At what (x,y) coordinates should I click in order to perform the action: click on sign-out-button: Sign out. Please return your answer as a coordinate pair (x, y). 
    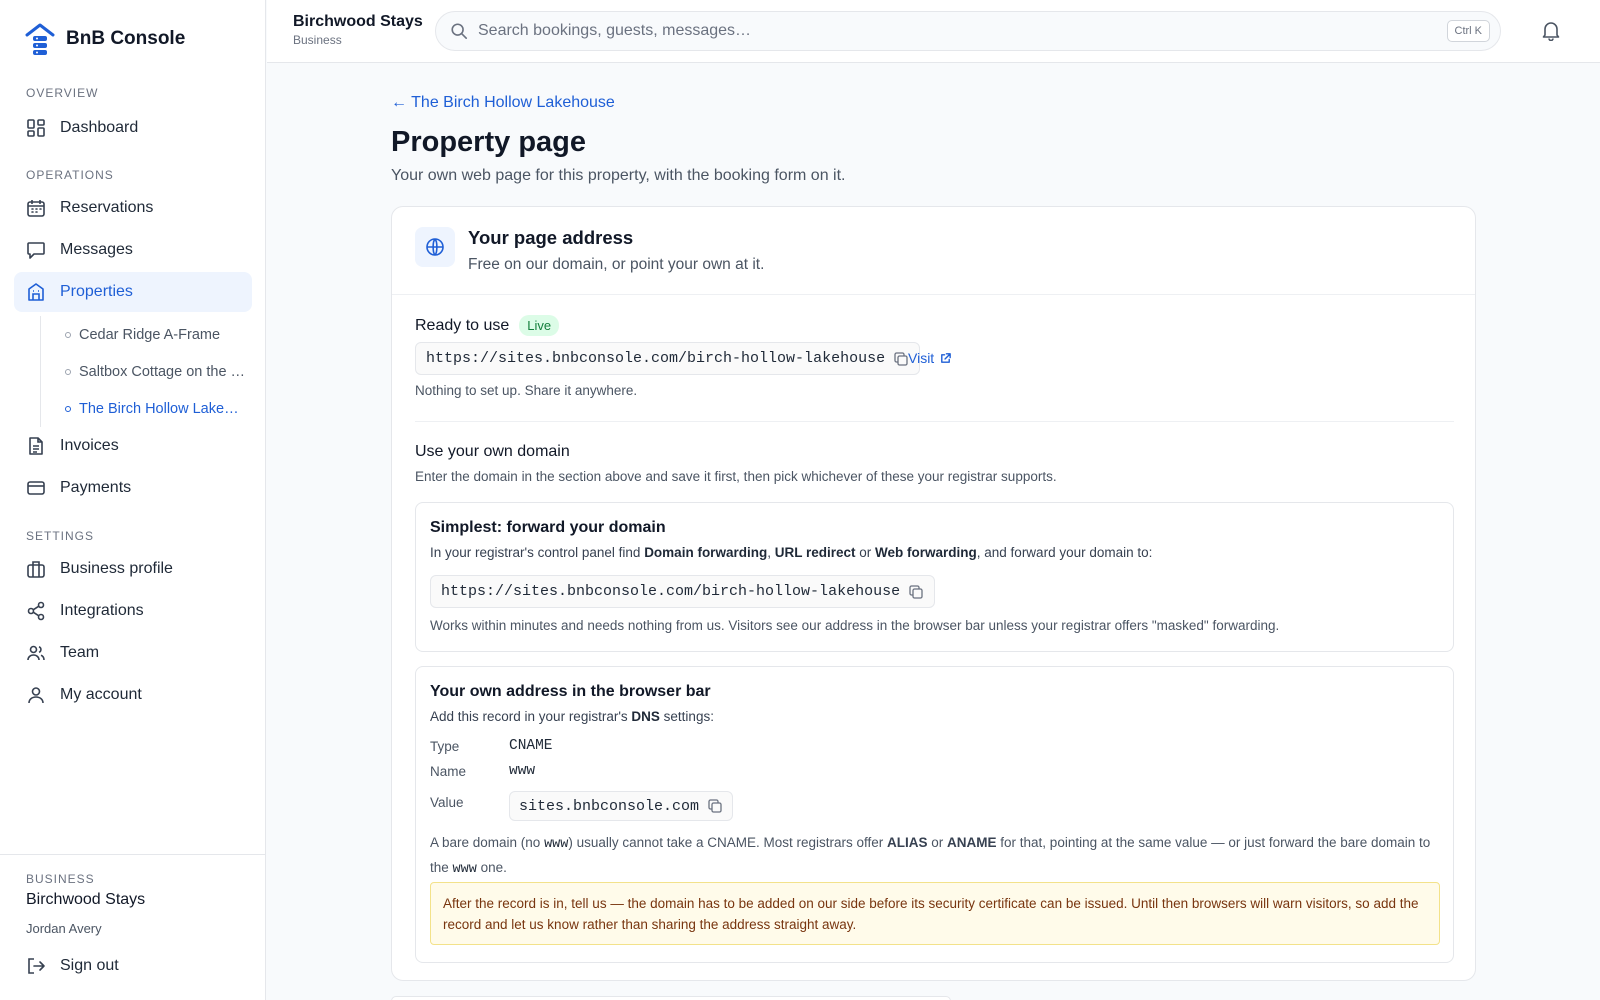
    Looking at the image, I should click on (133, 966).